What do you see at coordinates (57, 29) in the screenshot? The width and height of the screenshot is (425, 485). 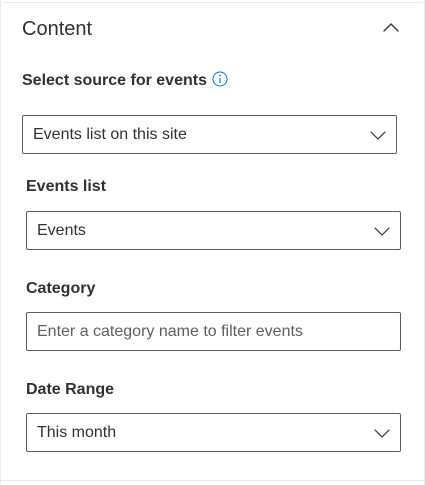 I see `section-title: Content` at bounding box center [57, 29].